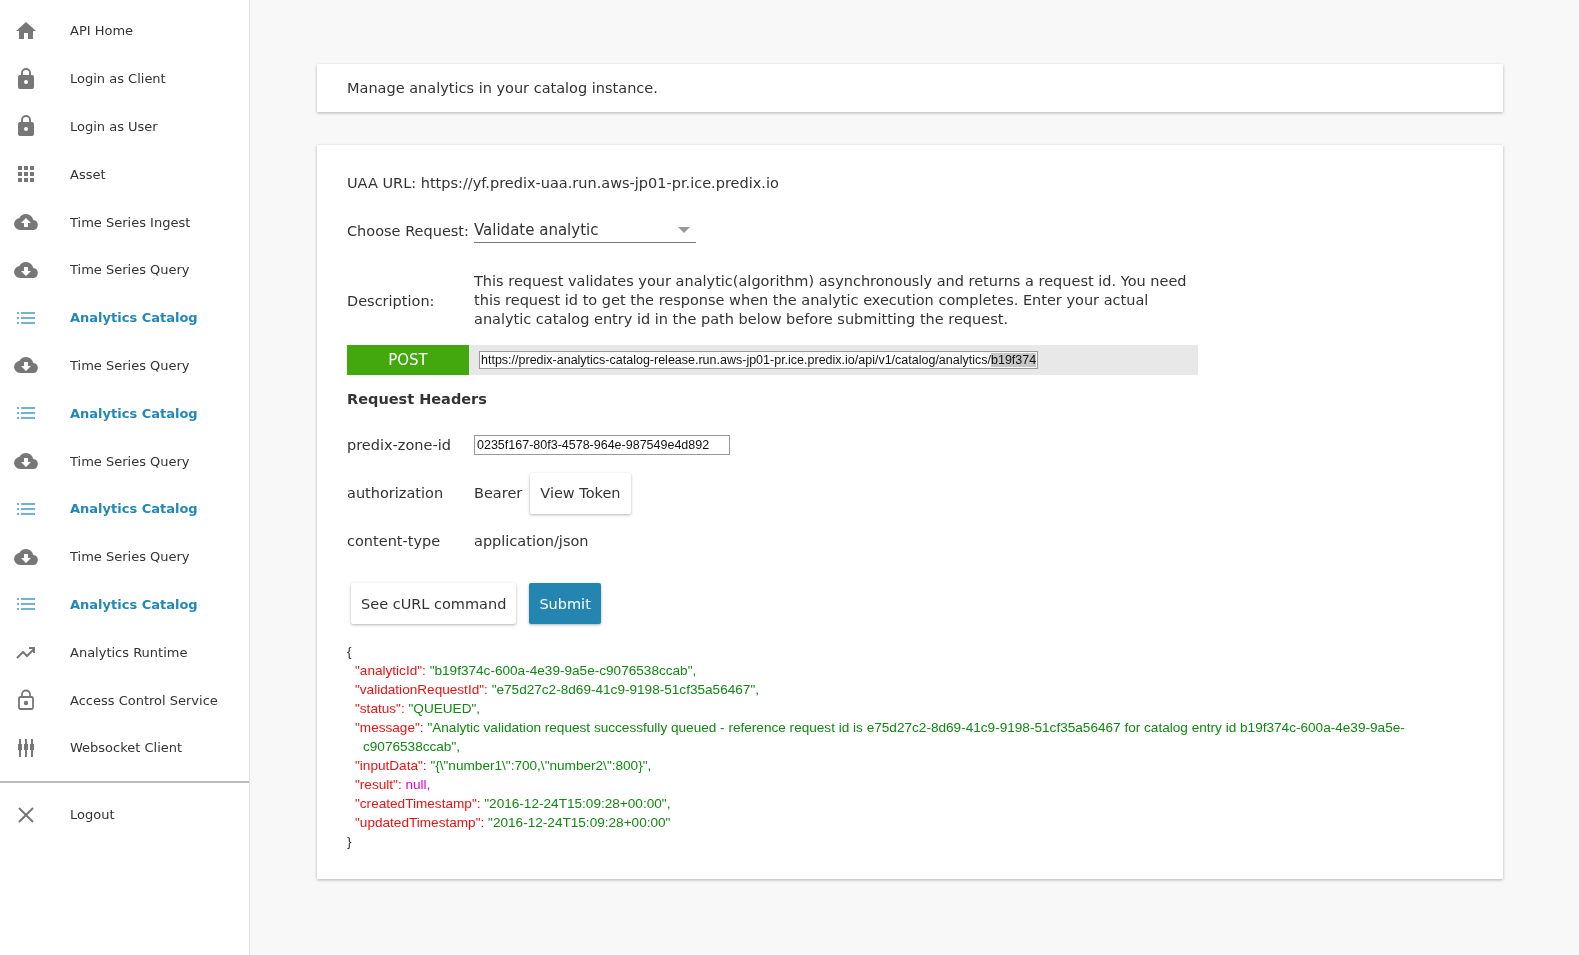  I want to click on sidebar-item: Analytics Runtime, so click(124, 652).